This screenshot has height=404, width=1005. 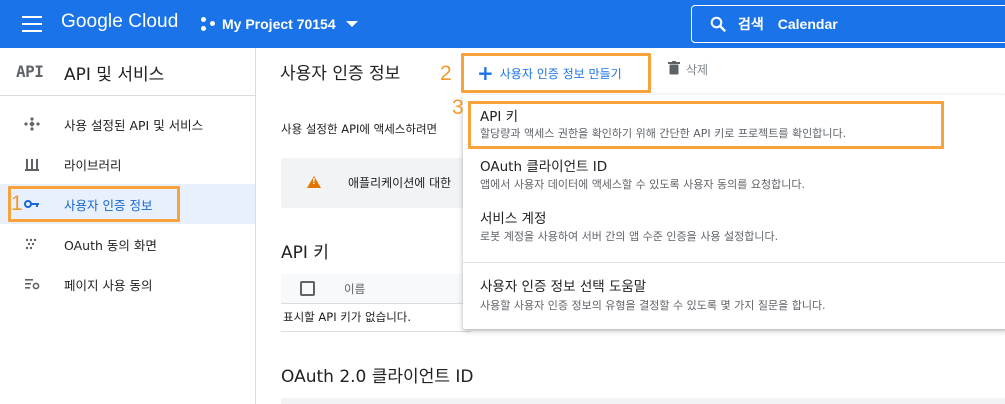 What do you see at coordinates (110, 245) in the screenshot?
I see `sidebar-item-label: OAuth 동의 화면` at bounding box center [110, 245].